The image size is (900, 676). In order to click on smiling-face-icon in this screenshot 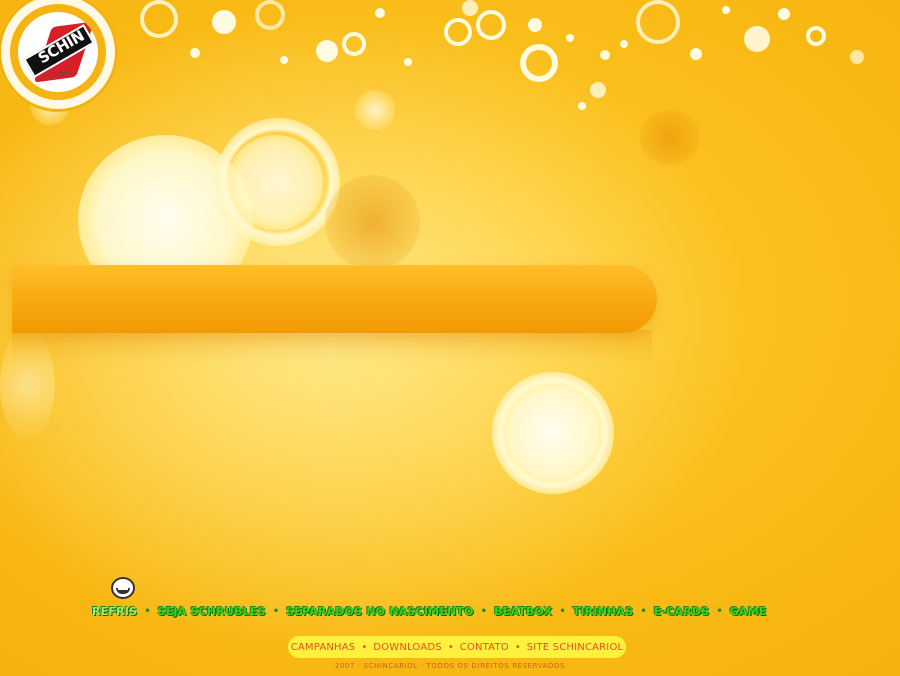, I will do `click(123, 588)`.